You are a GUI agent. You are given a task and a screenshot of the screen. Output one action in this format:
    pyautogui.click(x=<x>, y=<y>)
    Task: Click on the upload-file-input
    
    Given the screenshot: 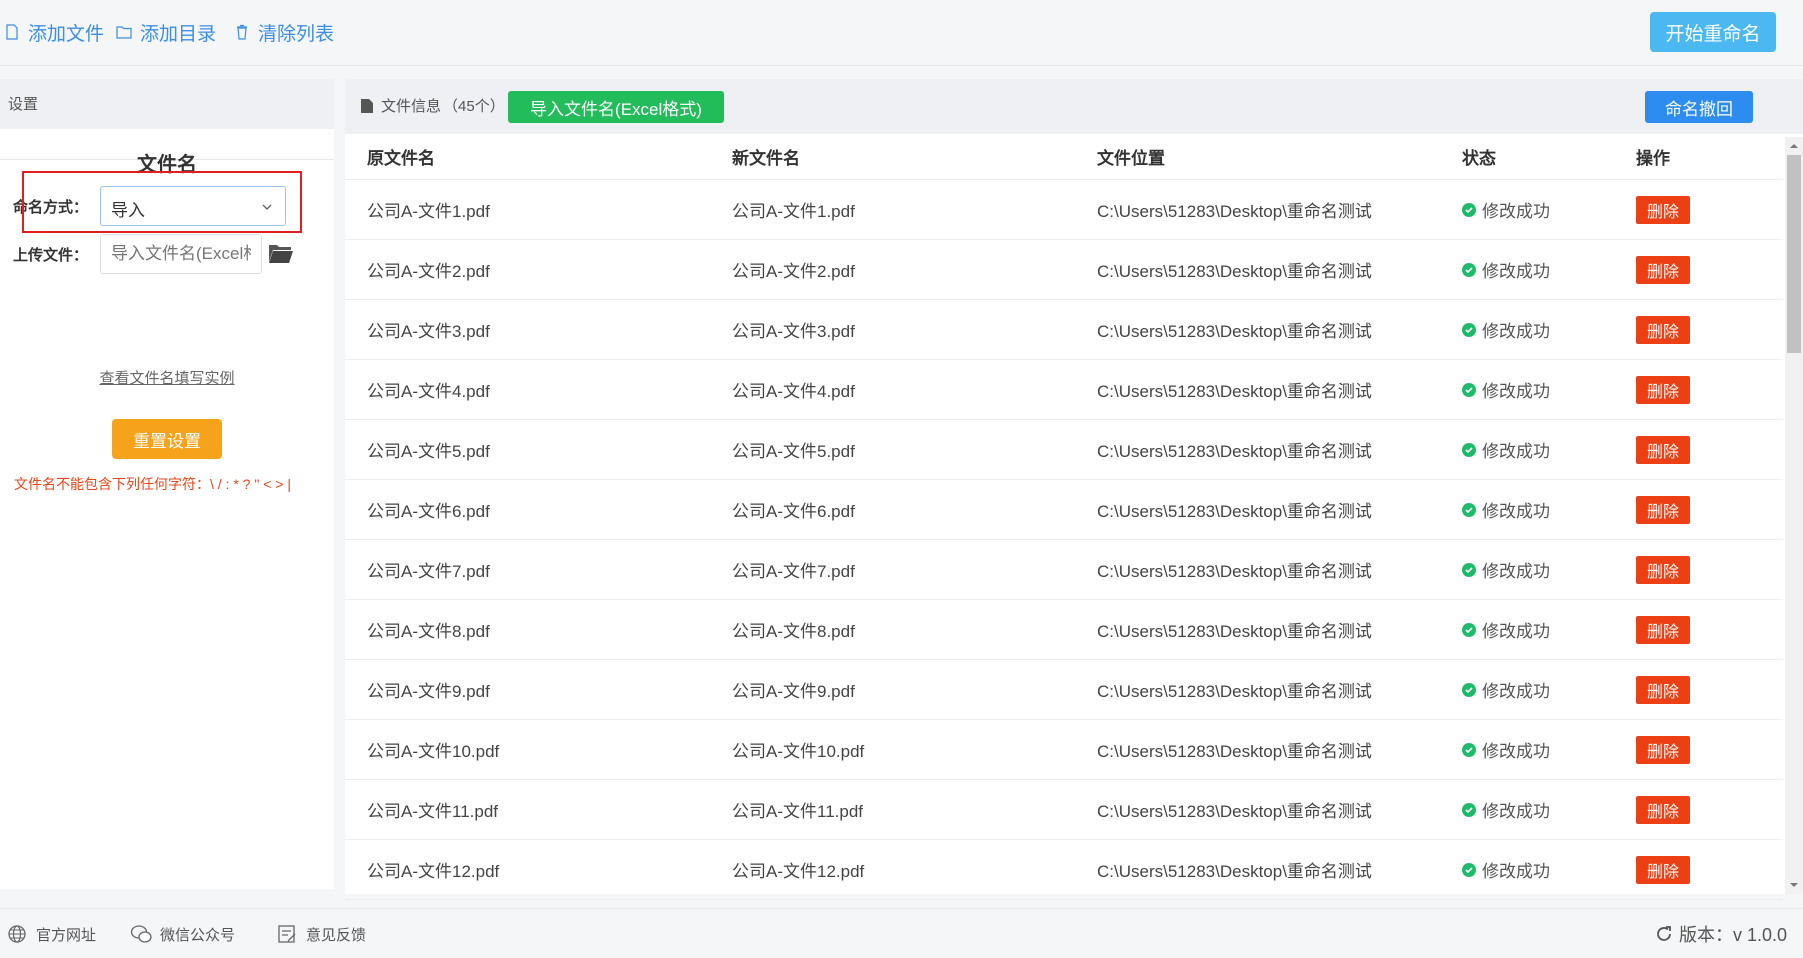 What is the action you would take?
    pyautogui.click(x=181, y=254)
    